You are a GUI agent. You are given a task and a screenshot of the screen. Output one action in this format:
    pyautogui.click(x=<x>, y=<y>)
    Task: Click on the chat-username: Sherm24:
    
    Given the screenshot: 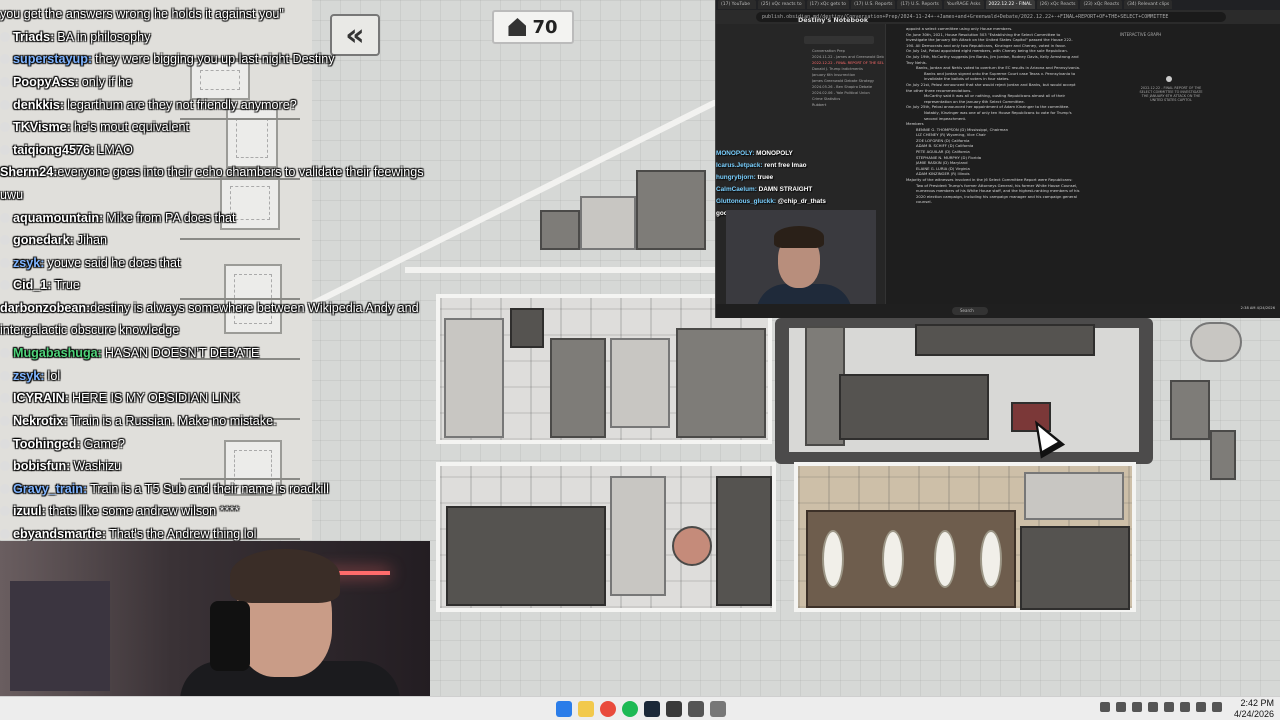 What is the action you would take?
    pyautogui.click(x=28, y=172)
    